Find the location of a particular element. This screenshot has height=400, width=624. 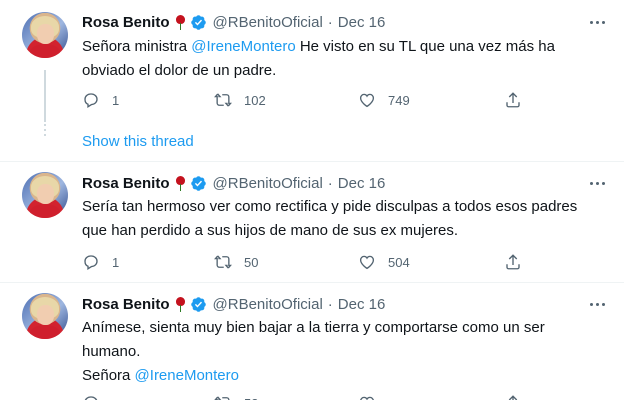

retweet-button: 102 is located at coordinates (240, 100).